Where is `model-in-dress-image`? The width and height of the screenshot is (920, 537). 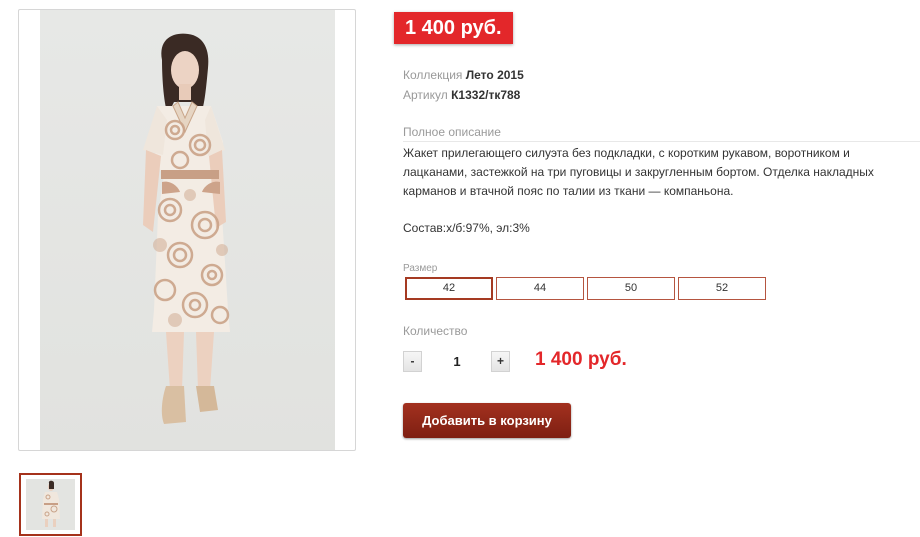 model-in-dress-image is located at coordinates (186, 228).